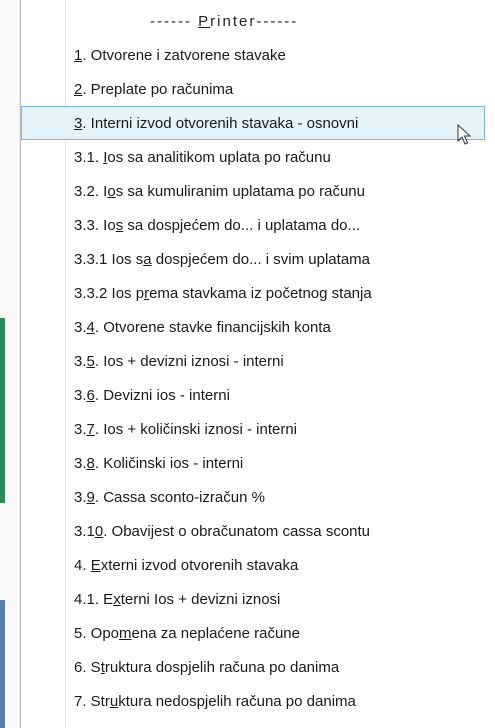 This screenshot has width=495, height=728. Describe the element at coordinates (260, 259) in the screenshot. I see `menu-item-label: dospjećem do... i svim uplatama` at that location.